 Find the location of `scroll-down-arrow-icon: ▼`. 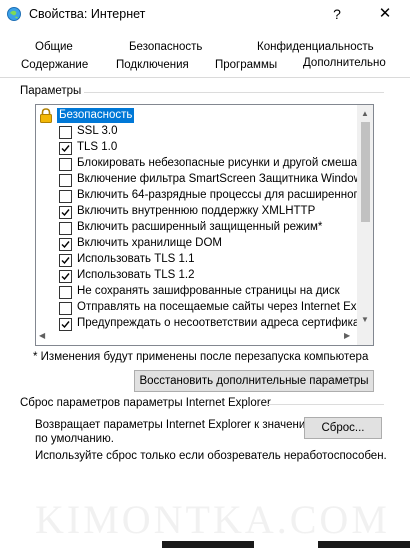

scroll-down-arrow-icon: ▼ is located at coordinates (365, 319).